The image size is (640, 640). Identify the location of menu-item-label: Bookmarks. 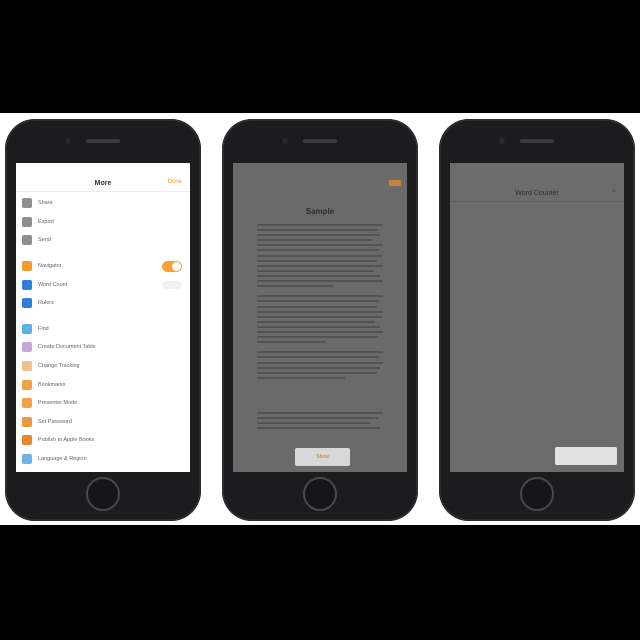
(52, 384).